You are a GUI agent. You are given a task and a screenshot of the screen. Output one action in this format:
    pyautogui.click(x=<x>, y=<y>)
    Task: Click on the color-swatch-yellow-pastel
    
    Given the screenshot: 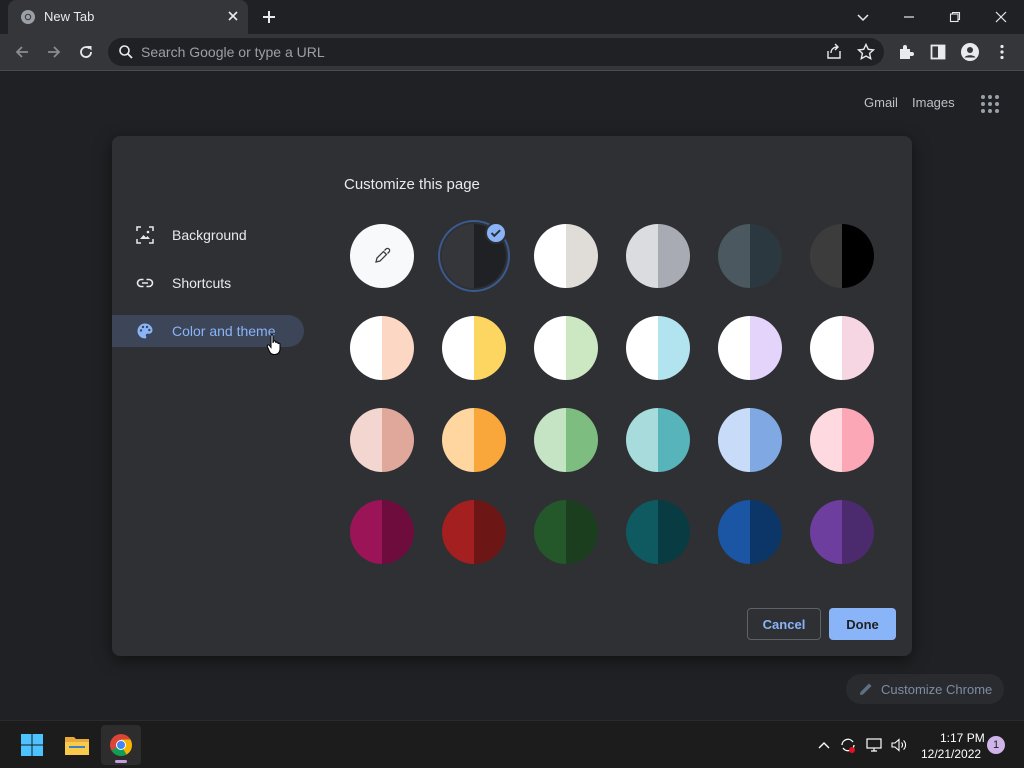 What is the action you would take?
    pyautogui.click(x=474, y=348)
    